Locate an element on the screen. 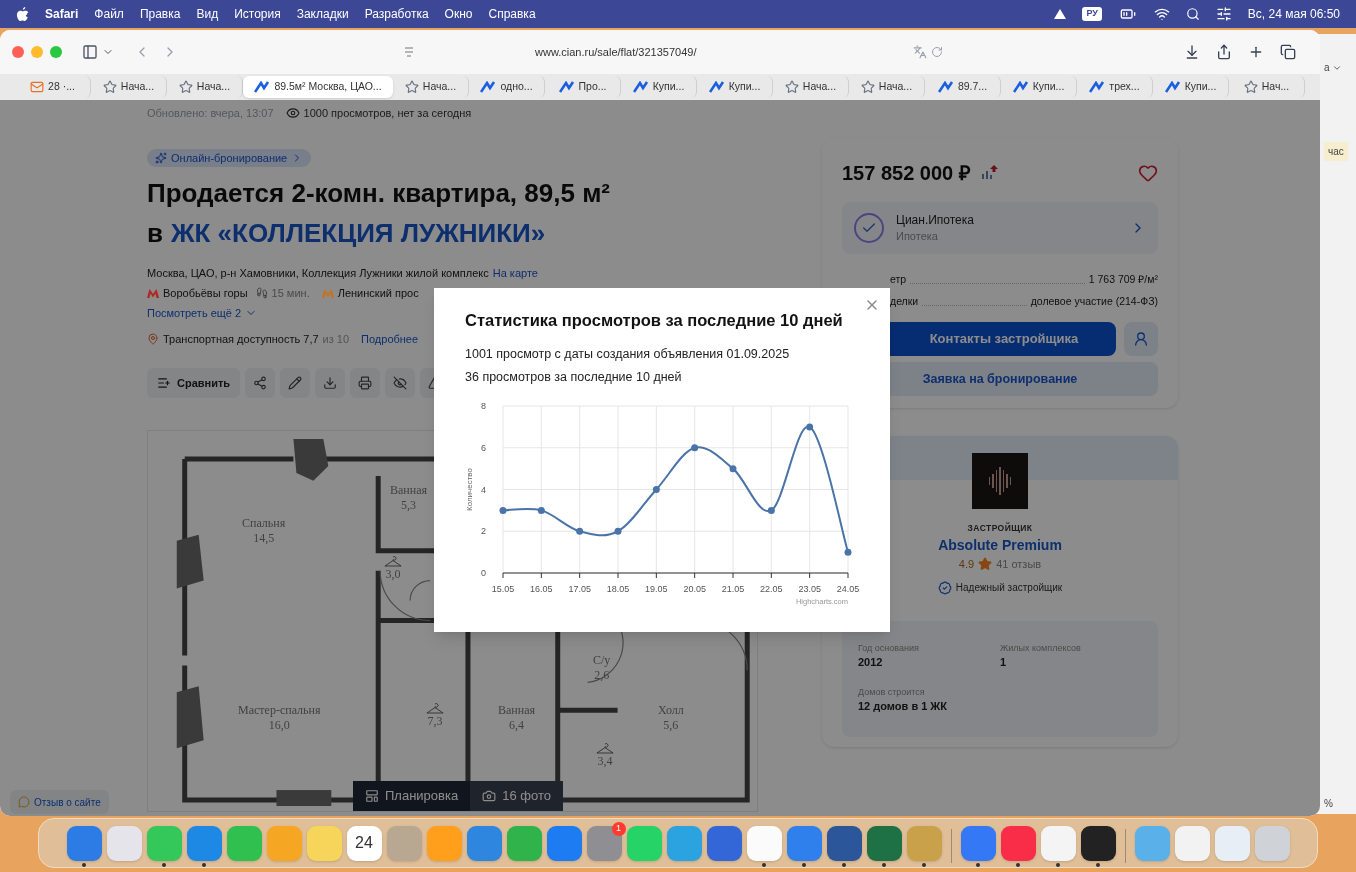 This screenshot has height=872, width=1356. price-text: 157 852 000 ₽ is located at coordinates (906, 173).